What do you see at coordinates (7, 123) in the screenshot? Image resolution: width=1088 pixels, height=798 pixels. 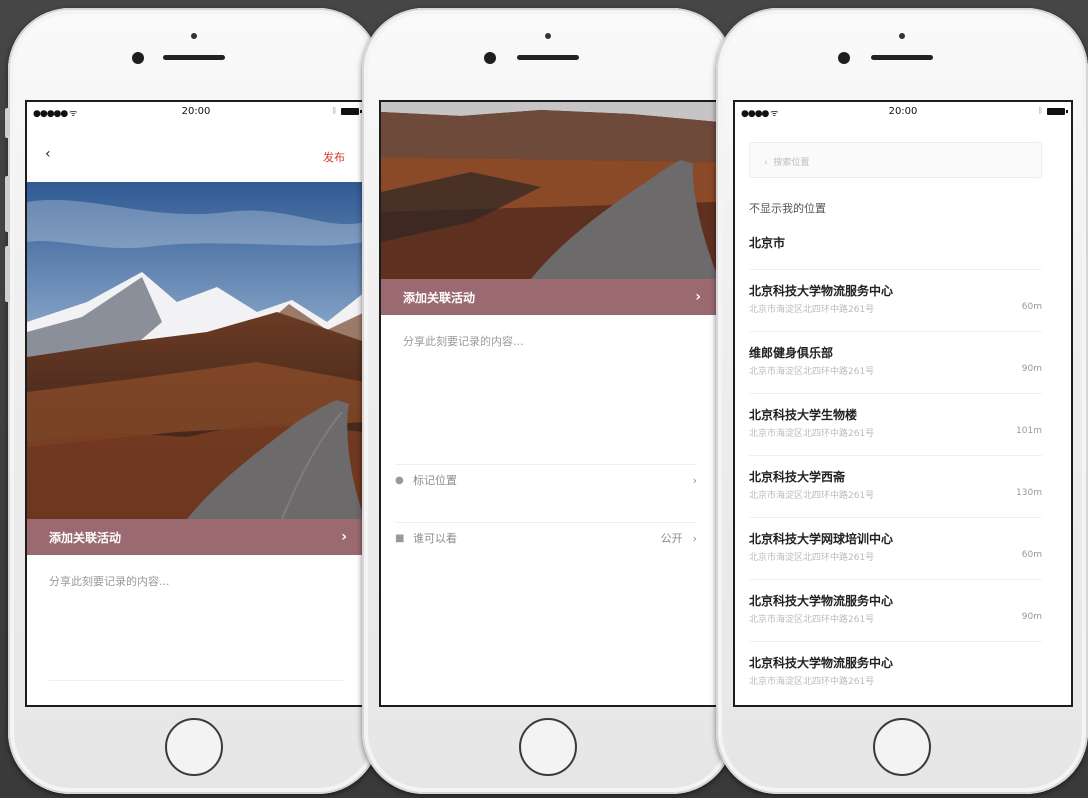 I see `mute-switch` at bounding box center [7, 123].